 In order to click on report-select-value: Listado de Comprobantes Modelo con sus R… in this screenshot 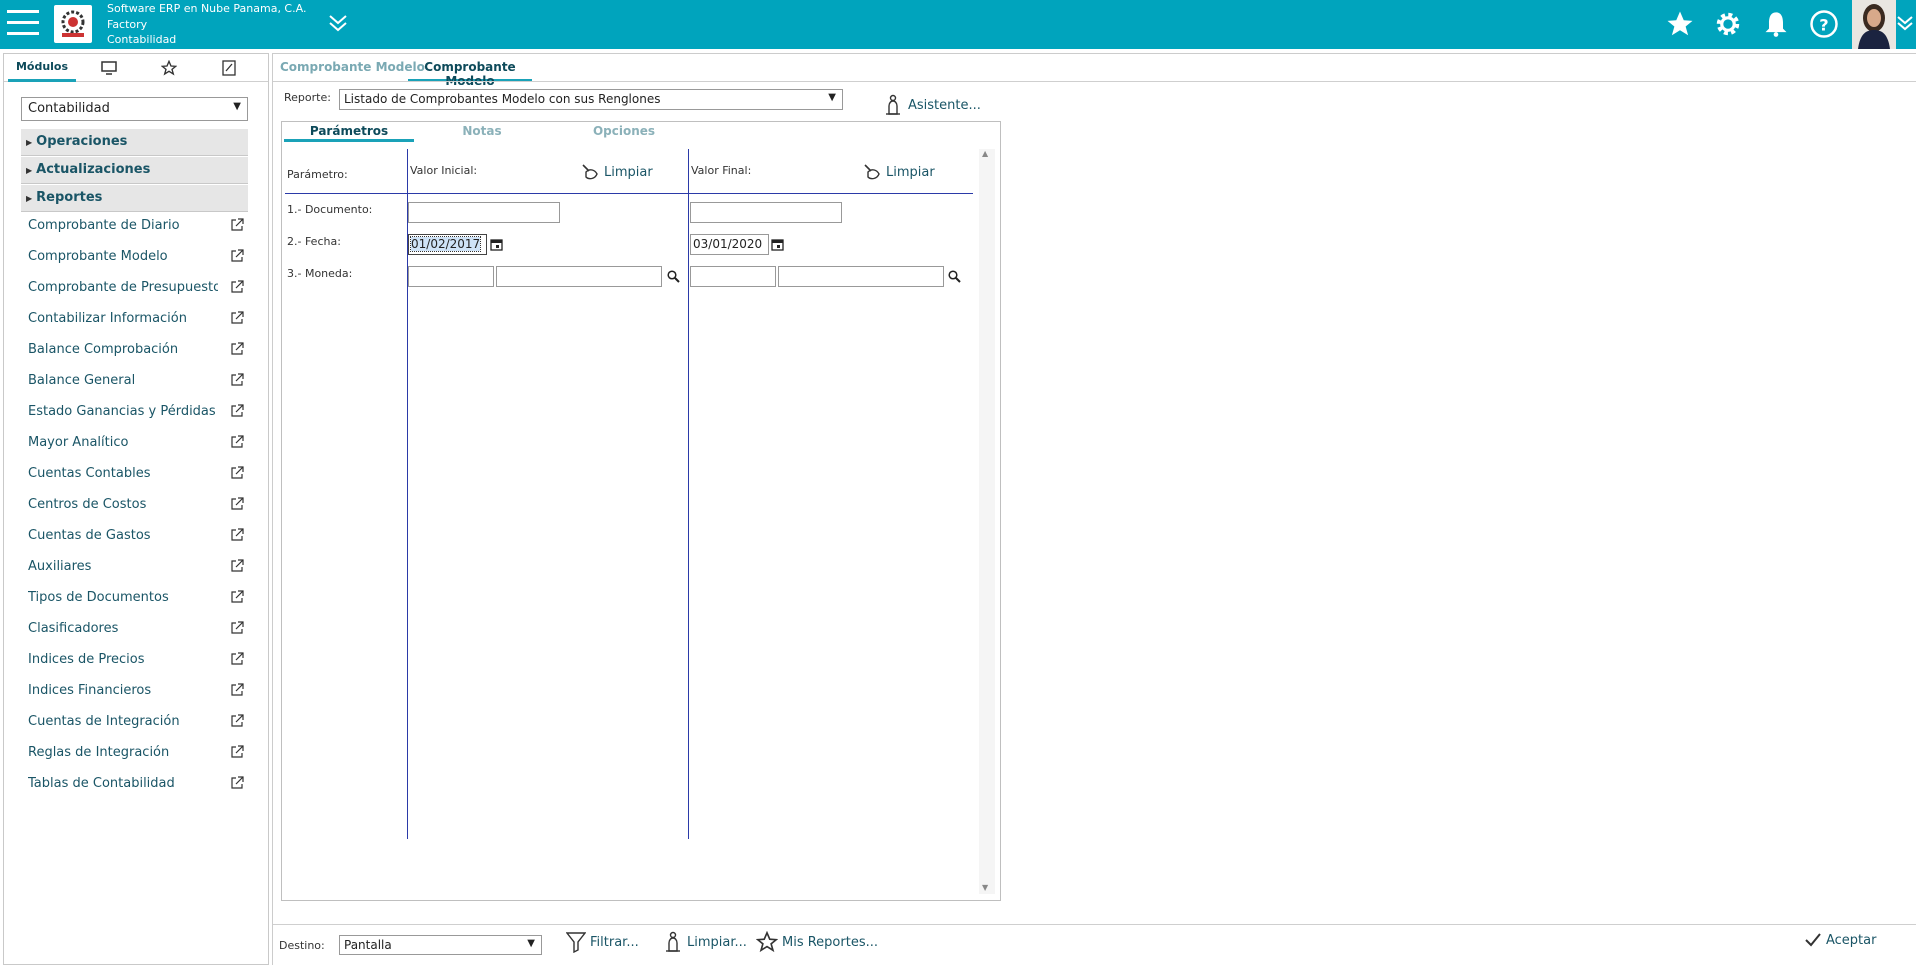, I will do `click(502, 99)`.